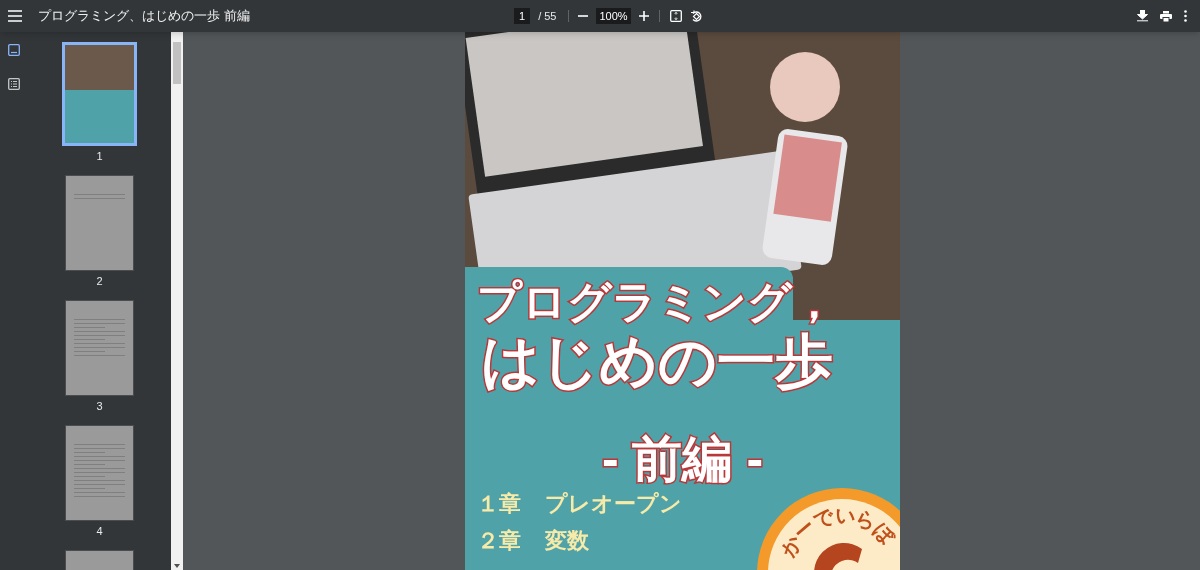  I want to click on print-icon, so click(1166, 16).